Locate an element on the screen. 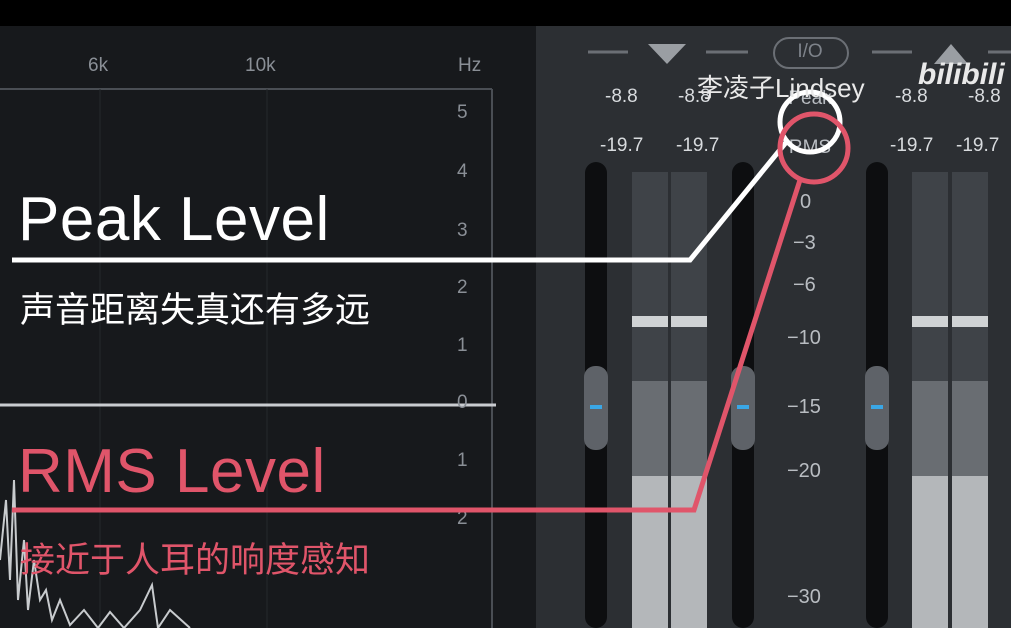 The image size is (1011, 628). author-watermark: 李凌子Lindsey is located at coordinates (781, 88).